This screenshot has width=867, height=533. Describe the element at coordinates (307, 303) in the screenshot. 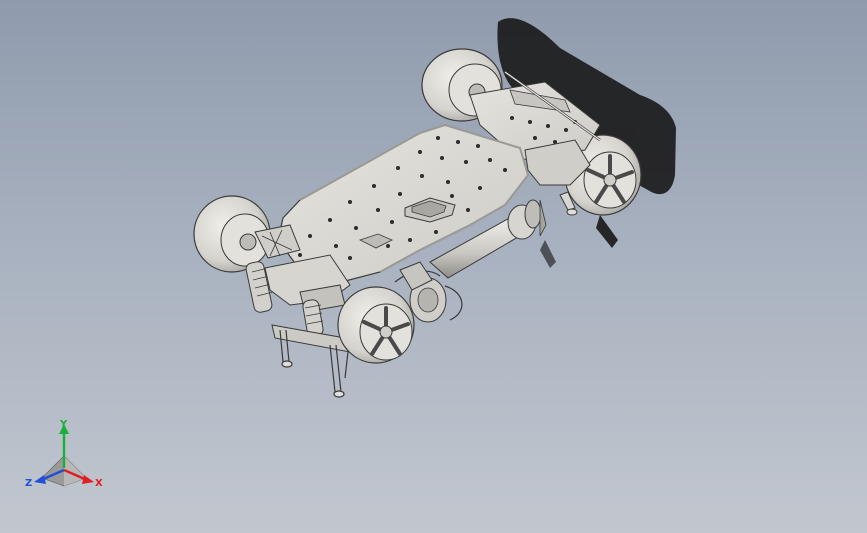

I see `front-bulkhead` at that location.